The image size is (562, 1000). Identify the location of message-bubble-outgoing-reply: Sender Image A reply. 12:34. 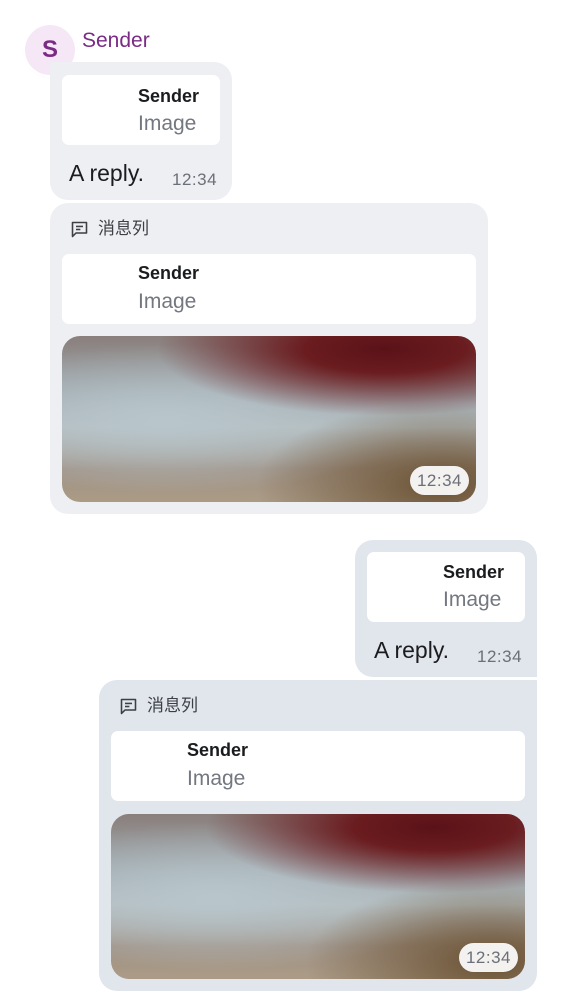
(446, 608).